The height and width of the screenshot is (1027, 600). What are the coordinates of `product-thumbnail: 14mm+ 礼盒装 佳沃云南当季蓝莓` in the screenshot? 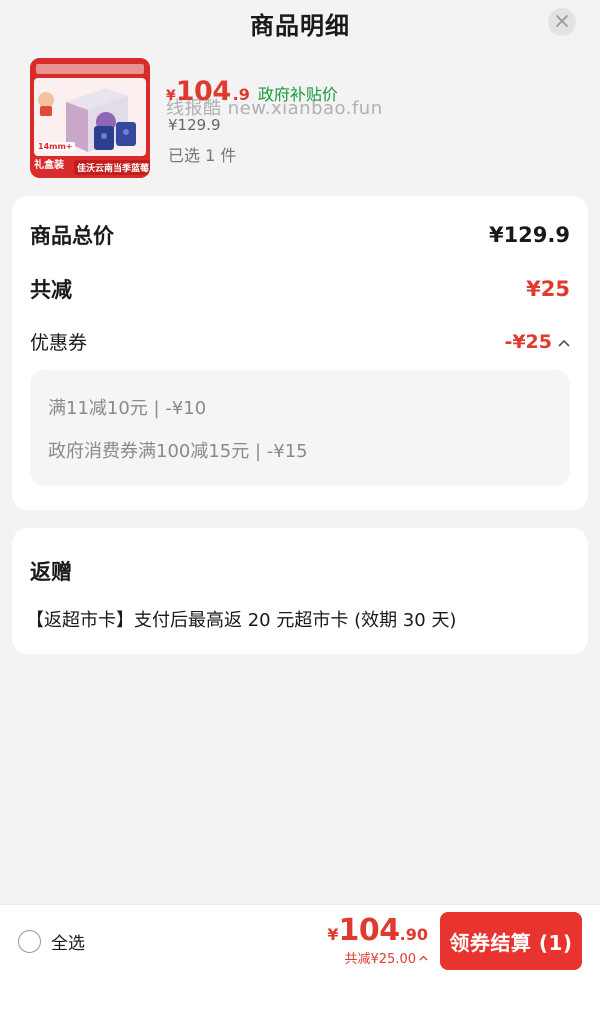 It's located at (90, 118).